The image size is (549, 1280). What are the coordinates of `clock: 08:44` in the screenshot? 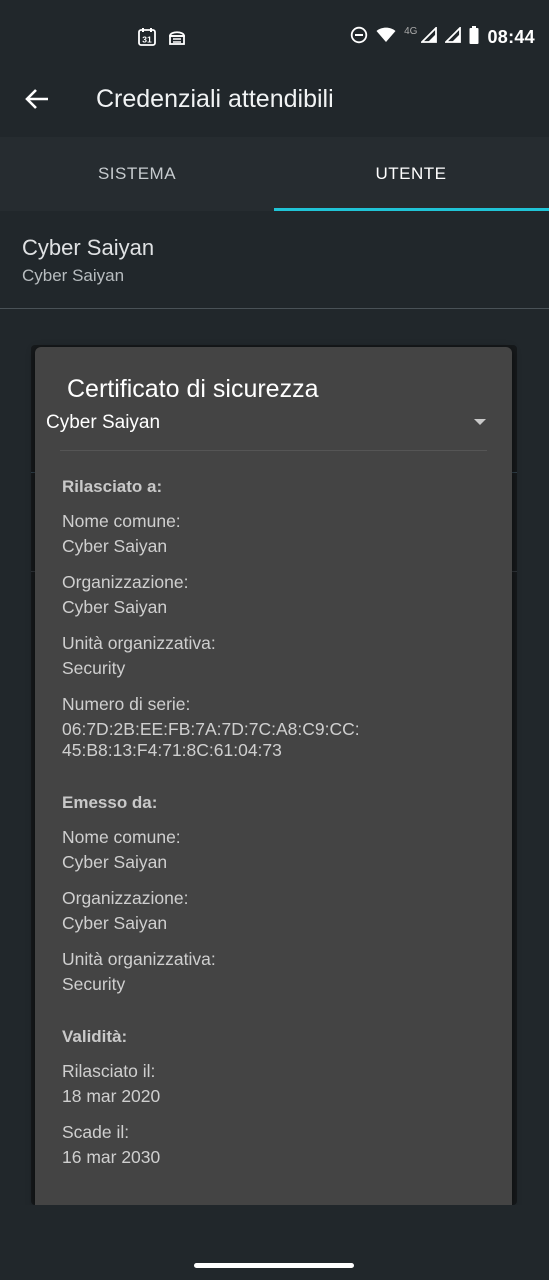 It's located at (511, 37).